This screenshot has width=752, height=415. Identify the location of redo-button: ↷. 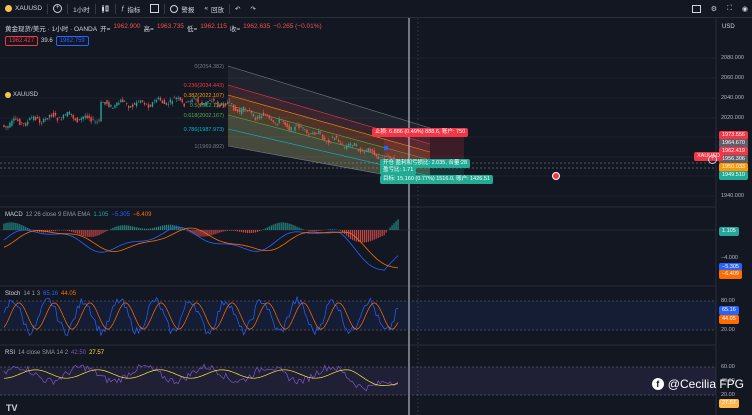
(252, 8).